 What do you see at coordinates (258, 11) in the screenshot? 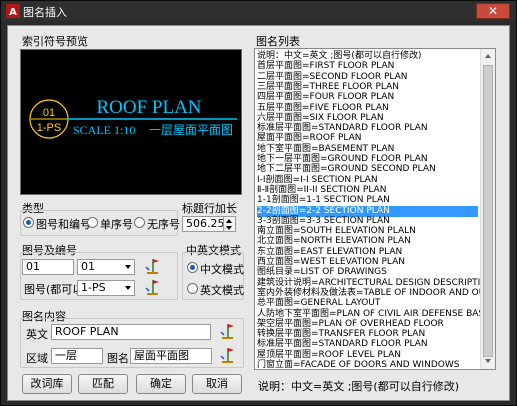
I see `title-bar: A 图名插入 ✕` at bounding box center [258, 11].